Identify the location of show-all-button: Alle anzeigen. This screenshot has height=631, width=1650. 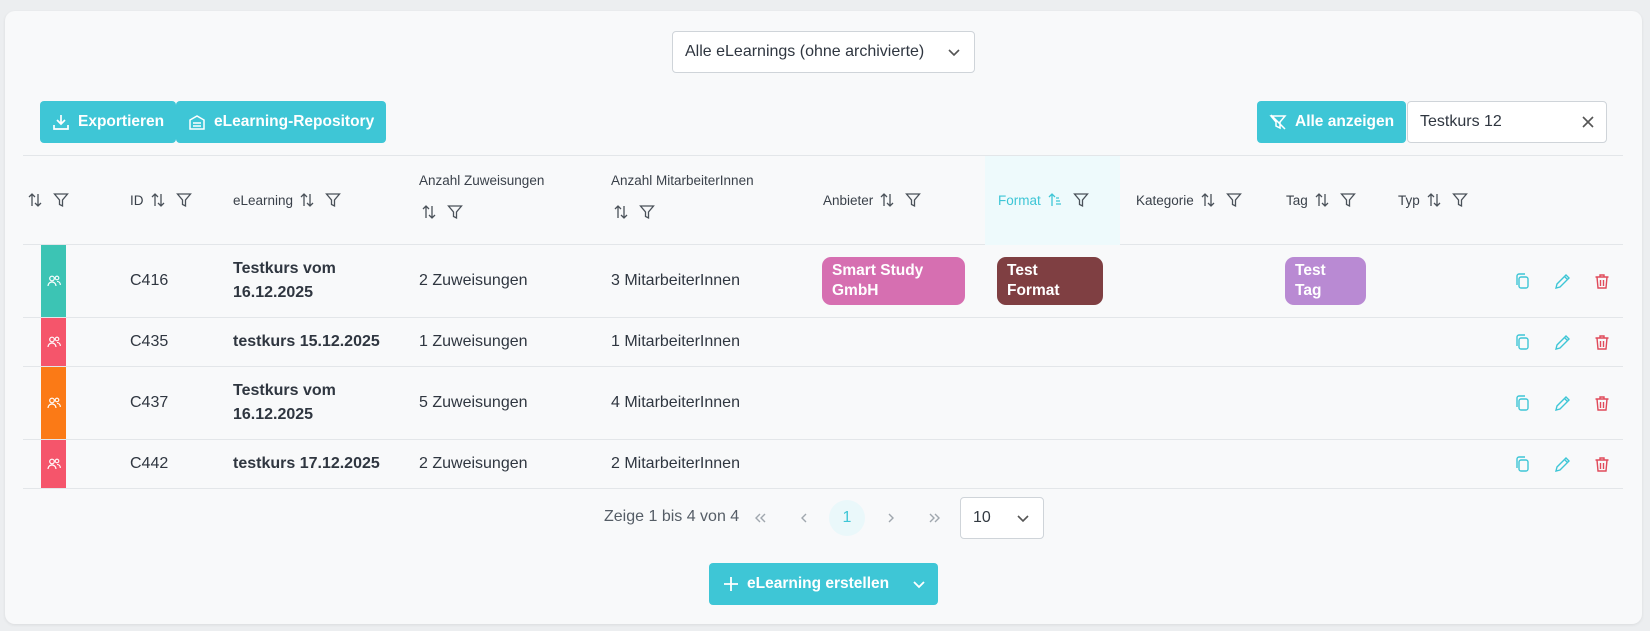
(1332, 122).